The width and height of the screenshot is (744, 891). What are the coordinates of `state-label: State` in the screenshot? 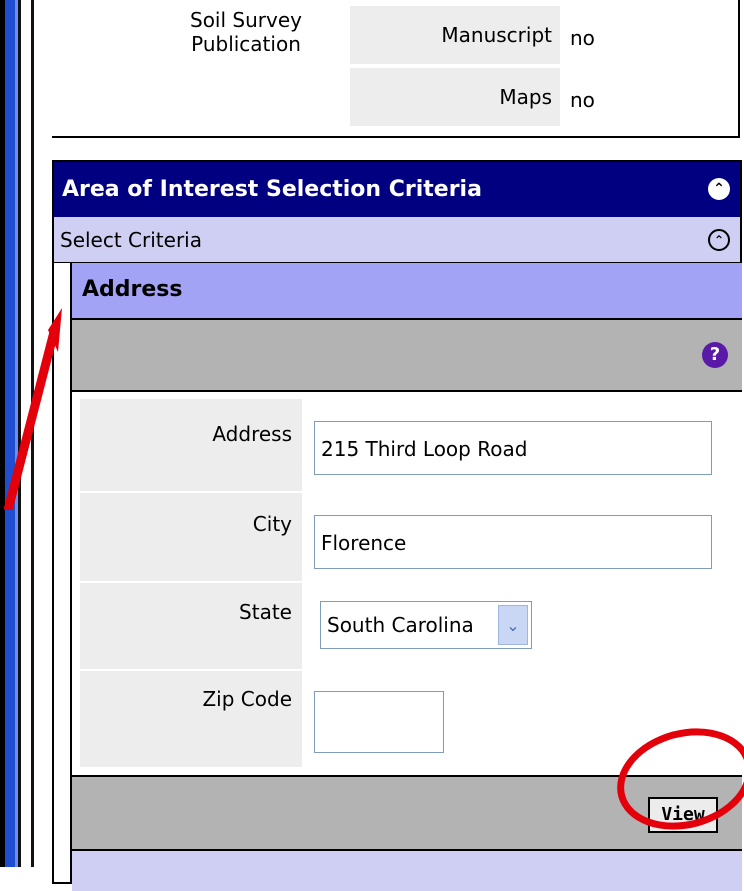 It's located at (191, 626).